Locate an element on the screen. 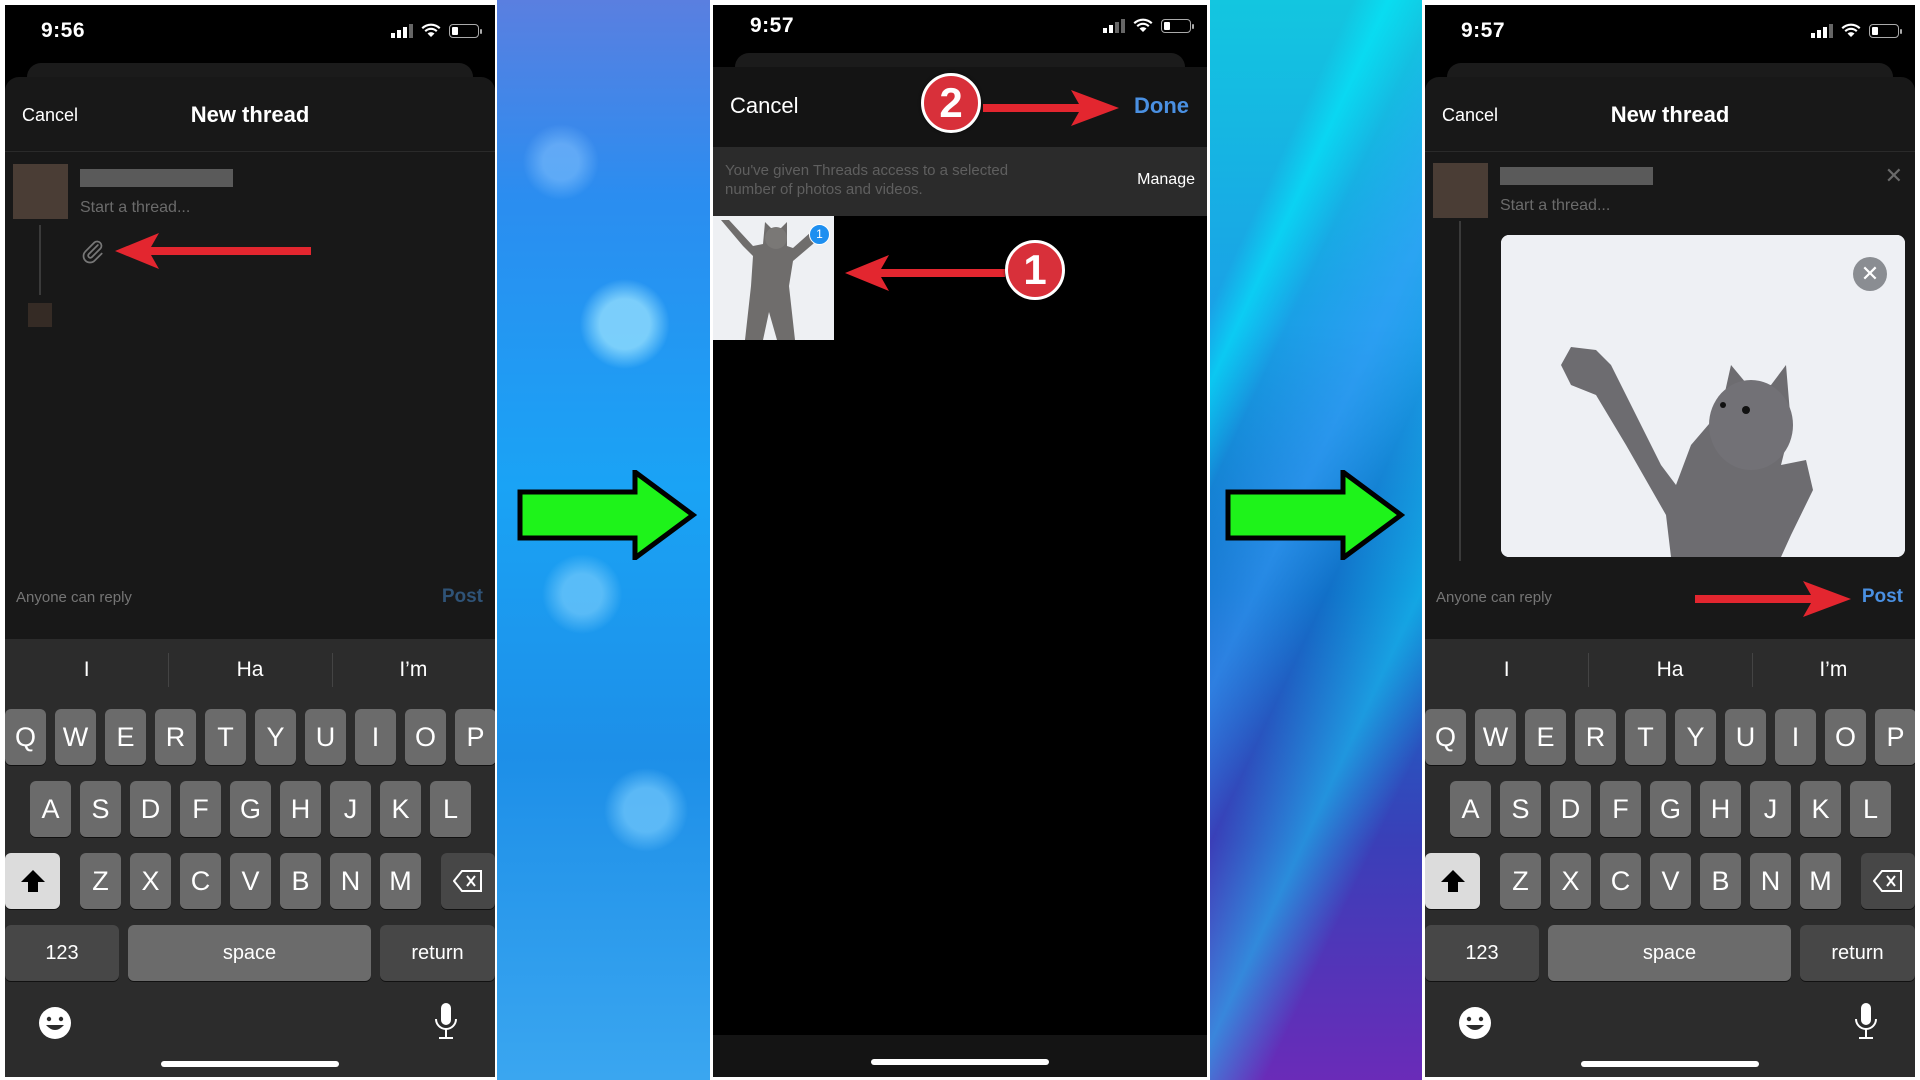  wifi-icon is located at coordinates (1143, 25).